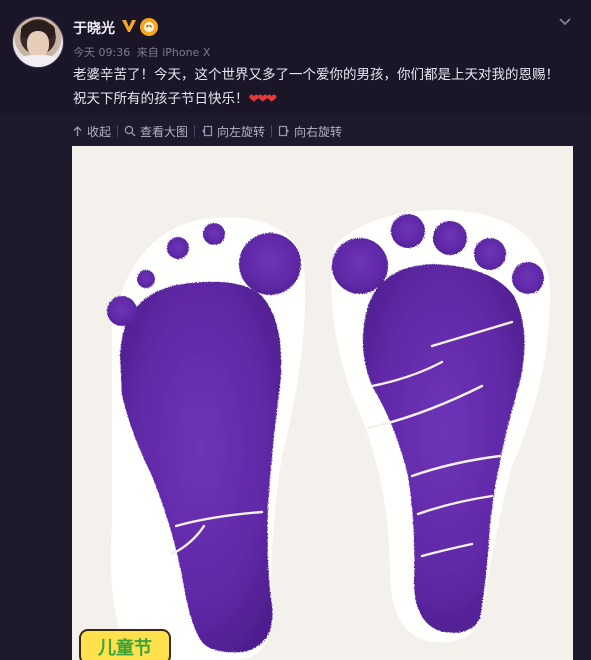 This screenshot has height=660, width=591. I want to click on view-large-label: 查看大图, so click(164, 131).